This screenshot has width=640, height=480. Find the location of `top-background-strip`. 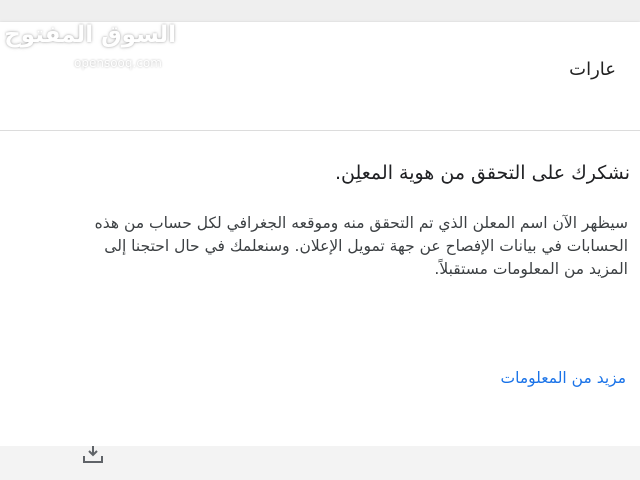

top-background-strip is located at coordinates (320, 11).